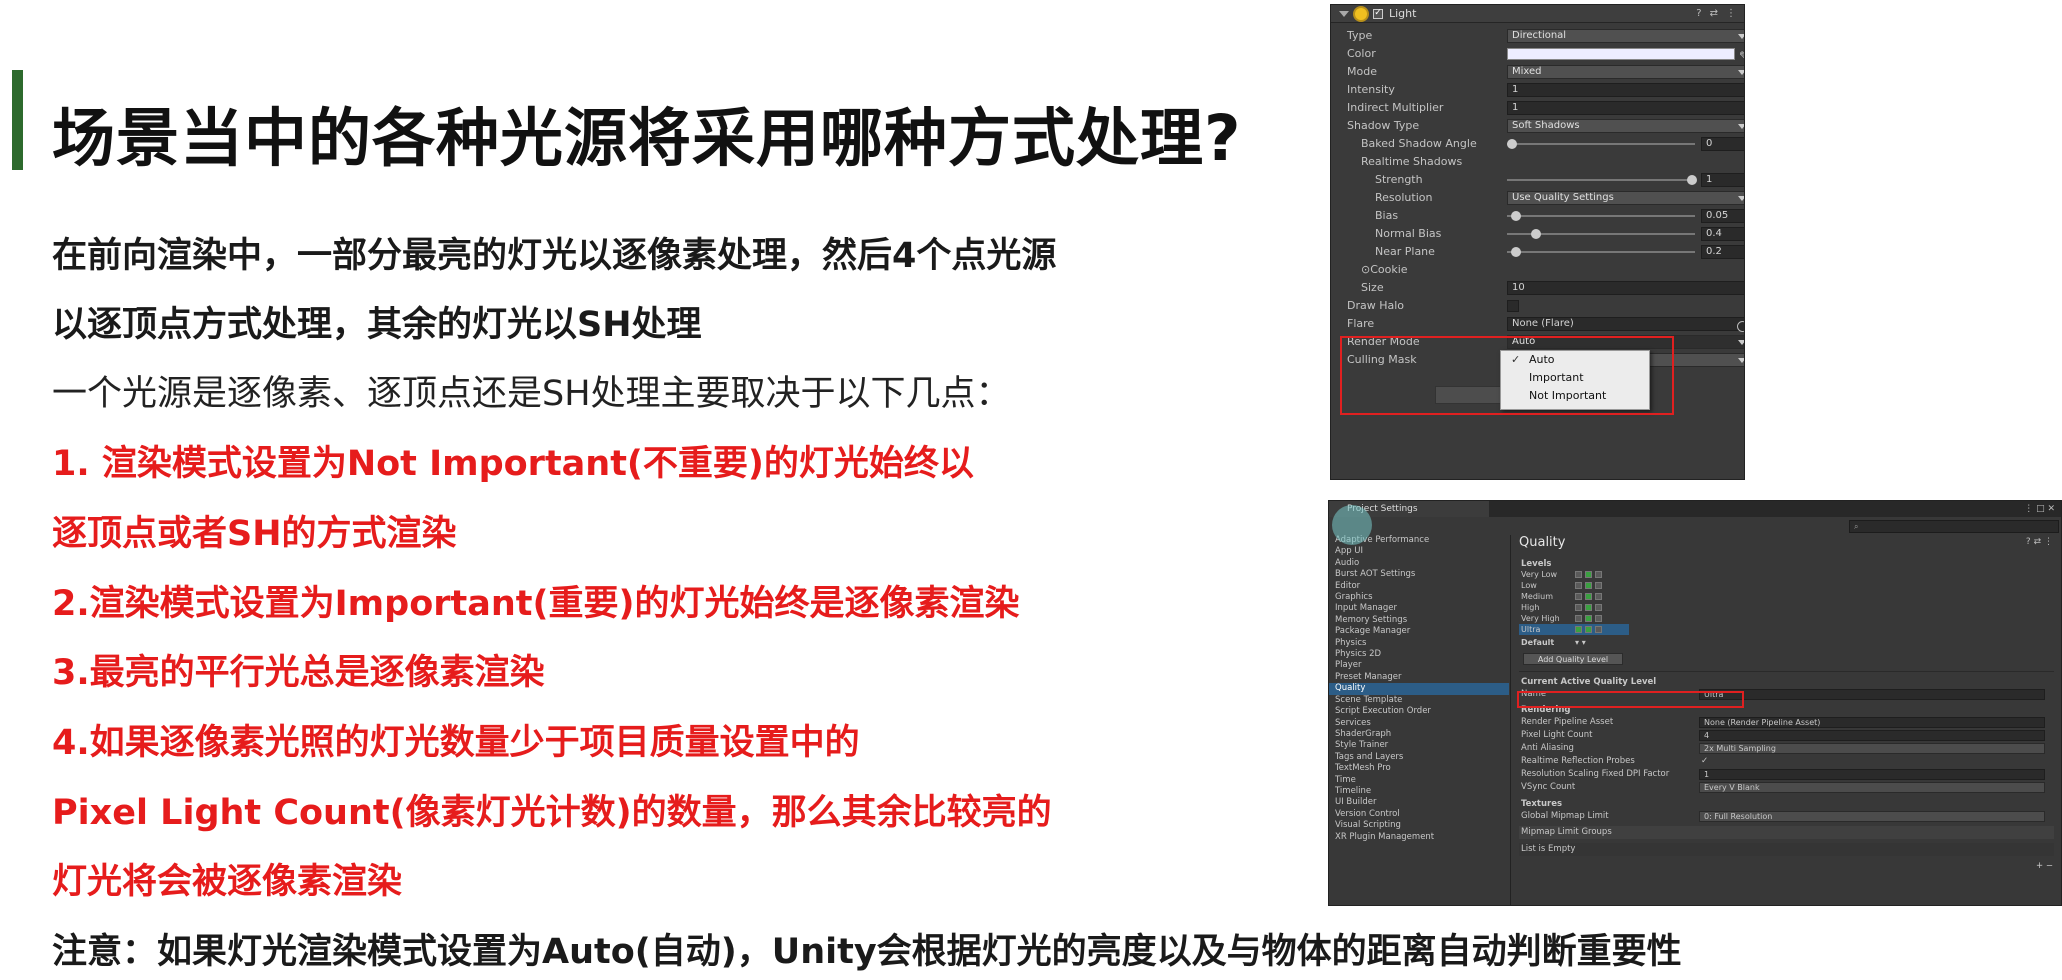 This screenshot has height=980, width=2062. Describe the element at coordinates (1419, 608) in the screenshot. I see `sidebar-item: Input Manager` at that location.